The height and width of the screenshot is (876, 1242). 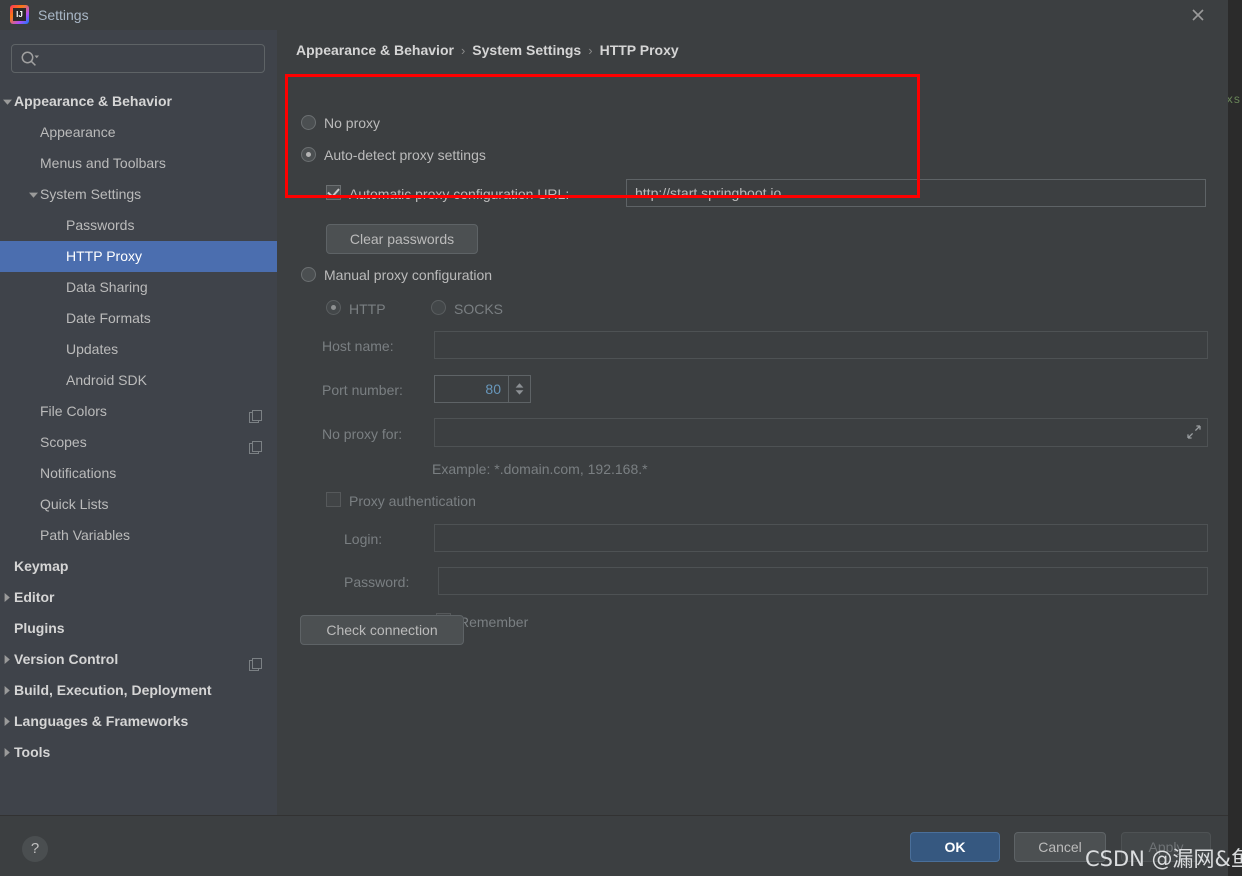 I want to click on label-socks: SOCKS, so click(x=479, y=309).